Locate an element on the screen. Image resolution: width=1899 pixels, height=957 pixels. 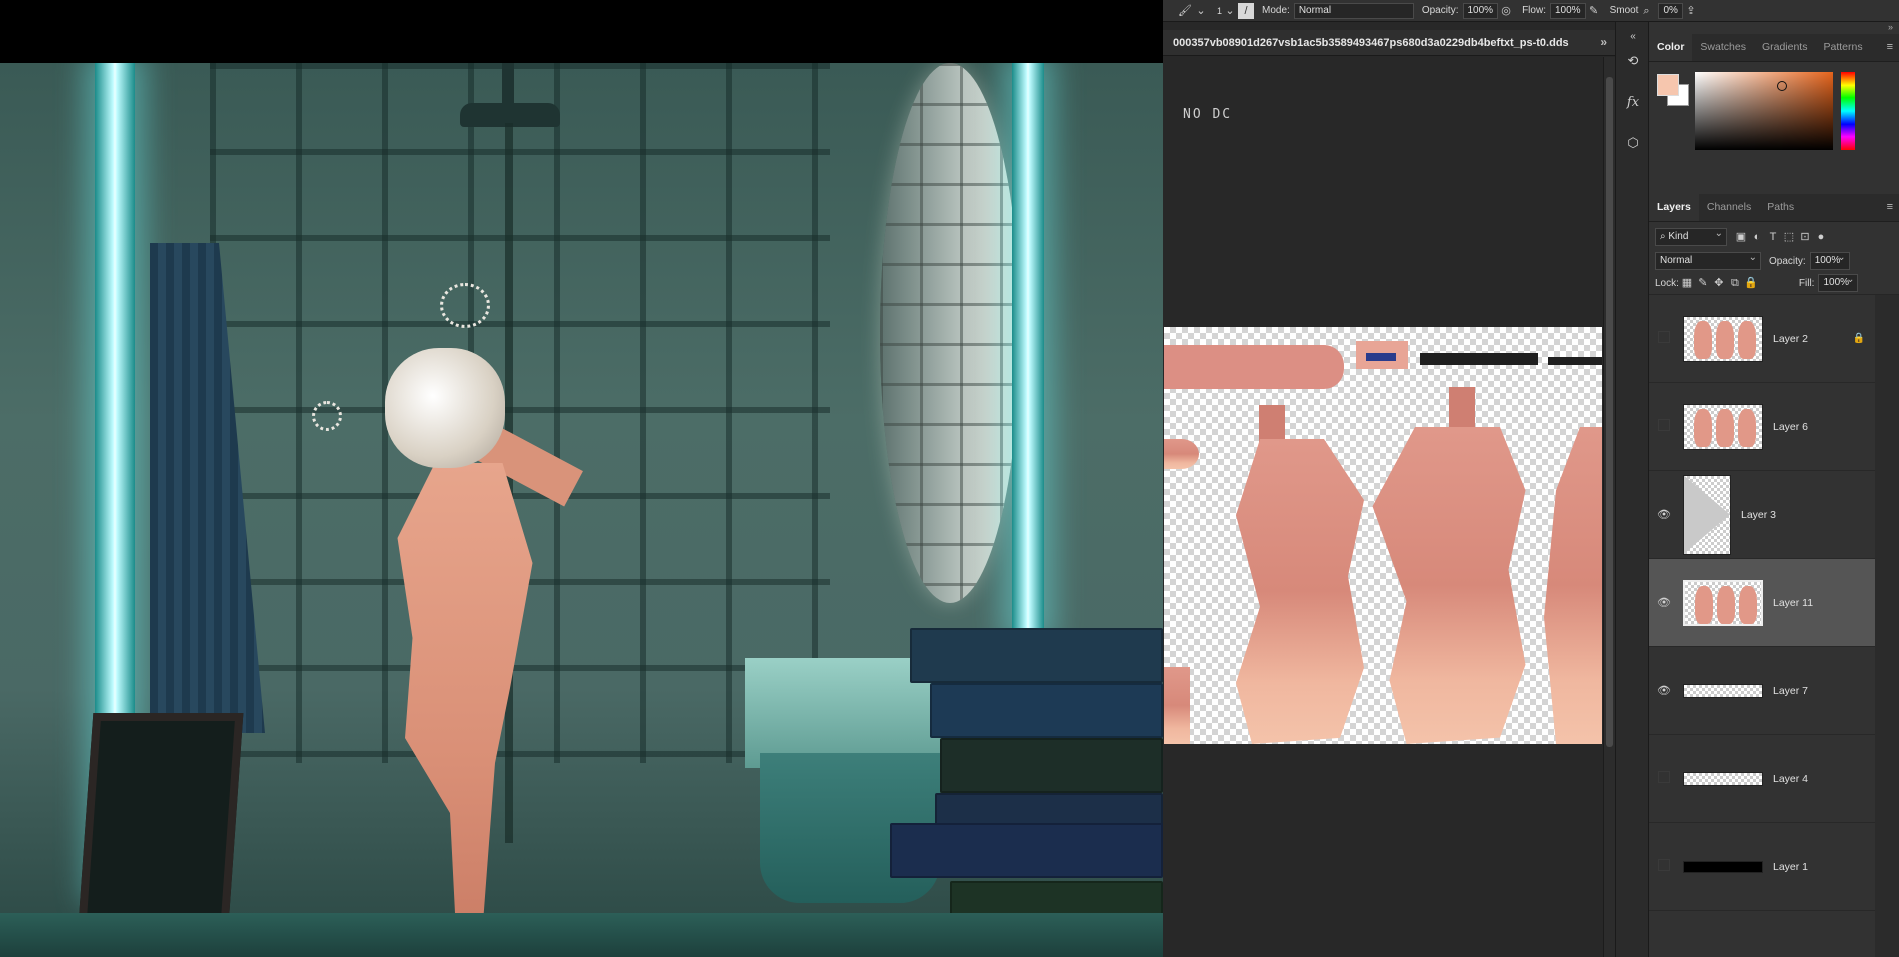
layer-opacity-input: 100% is located at coordinates (1829, 260).